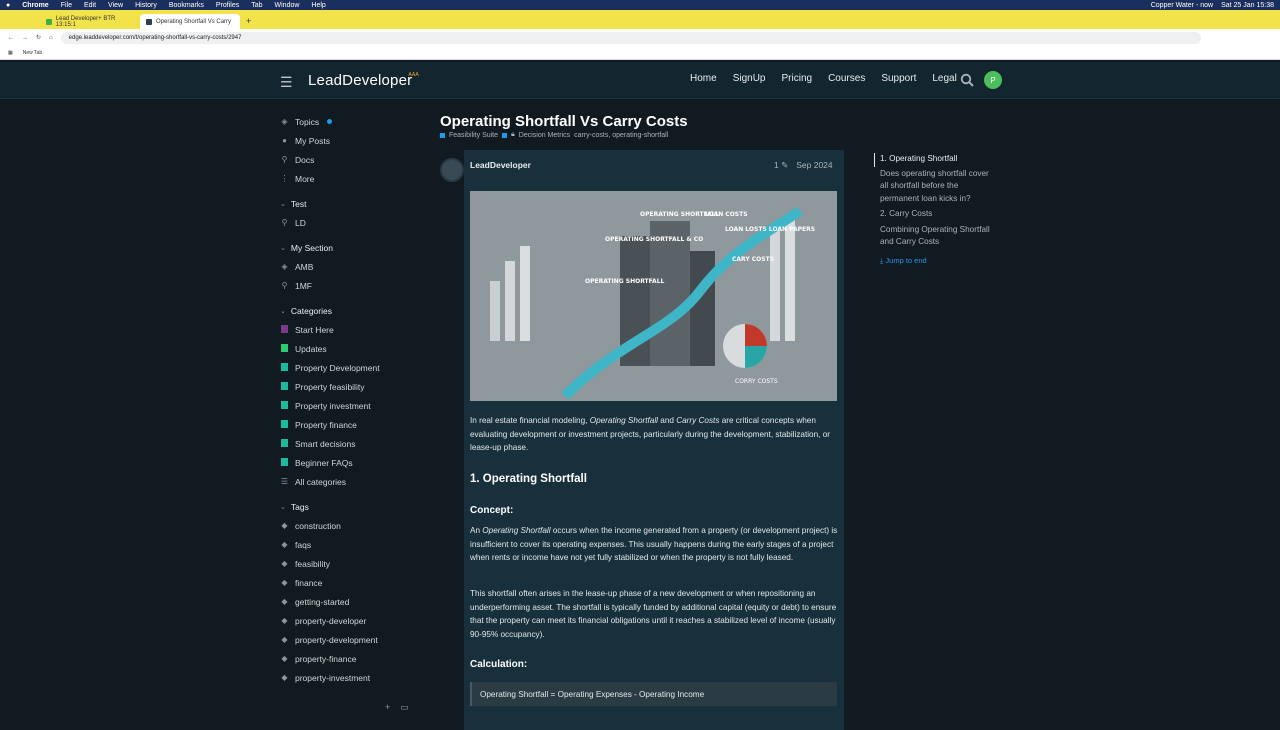 Image resolution: width=1280 pixels, height=730 pixels. I want to click on jump-to-end-link: ⤓ Jump to end, so click(935, 261).